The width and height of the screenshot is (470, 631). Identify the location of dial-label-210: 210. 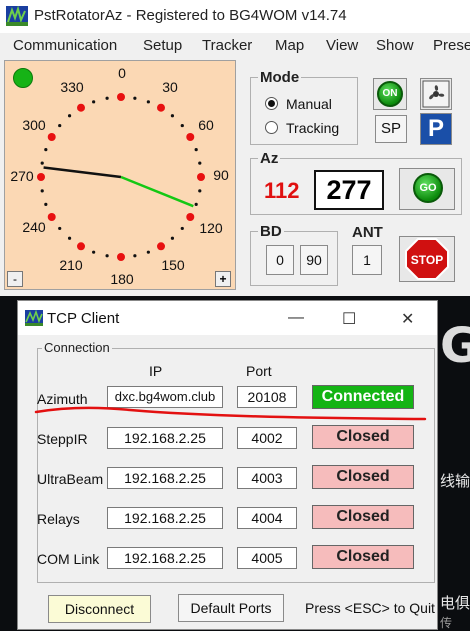
(71, 265).